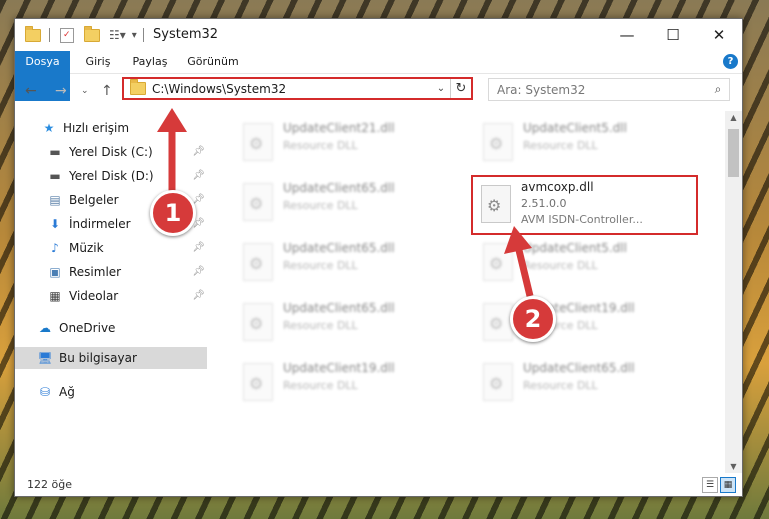  Describe the element at coordinates (533, 319) in the screenshot. I see `step-badge-2: 2` at that location.